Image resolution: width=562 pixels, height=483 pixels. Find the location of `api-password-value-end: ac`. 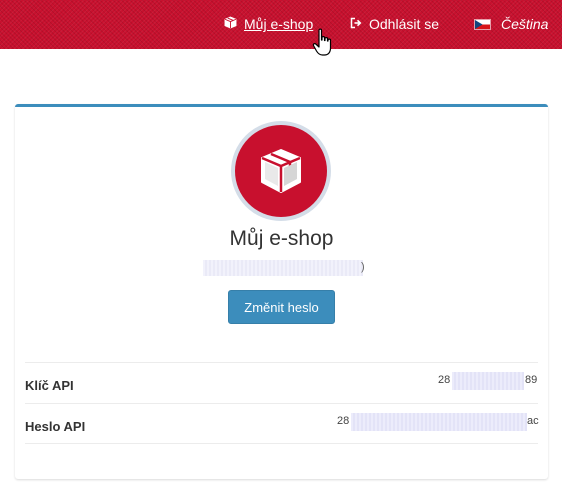

api-password-value-end: ac is located at coordinates (533, 421).